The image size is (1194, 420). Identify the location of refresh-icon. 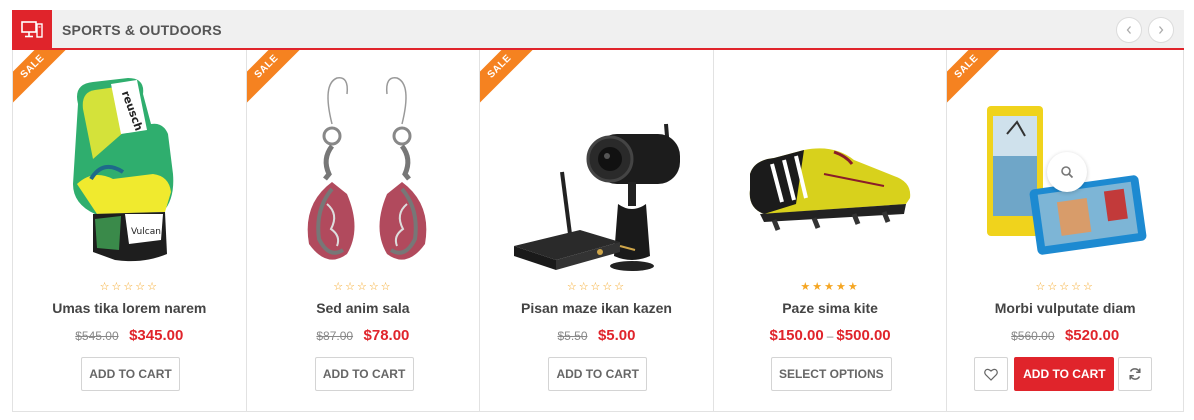
(1135, 374).